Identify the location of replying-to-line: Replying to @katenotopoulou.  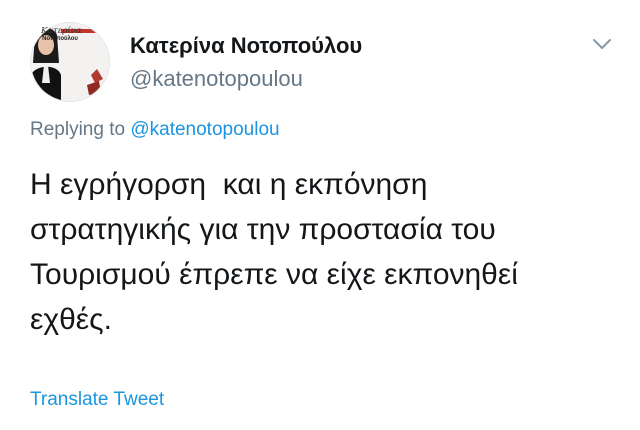
(155, 130).